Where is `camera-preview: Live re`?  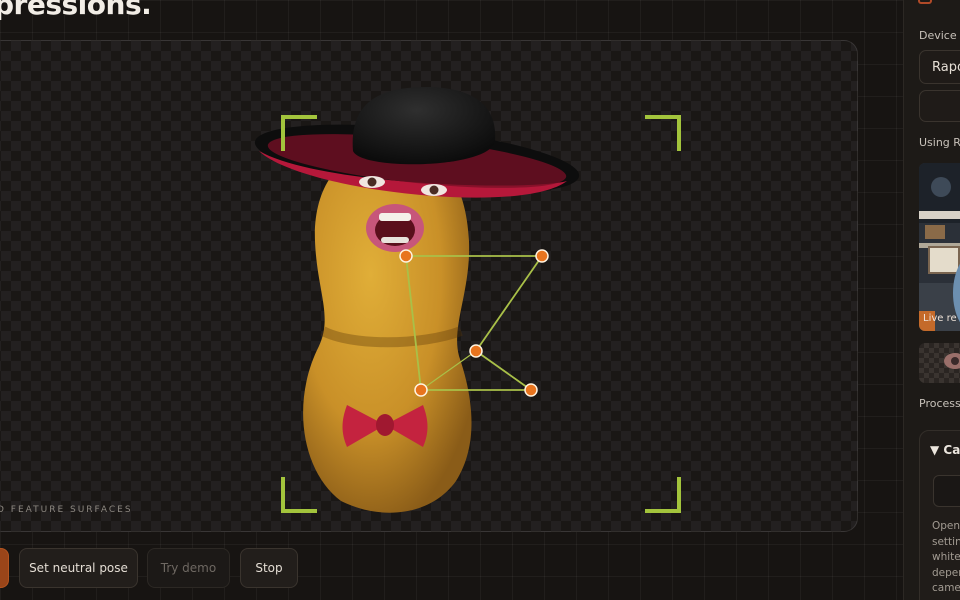 camera-preview: Live re is located at coordinates (939, 247).